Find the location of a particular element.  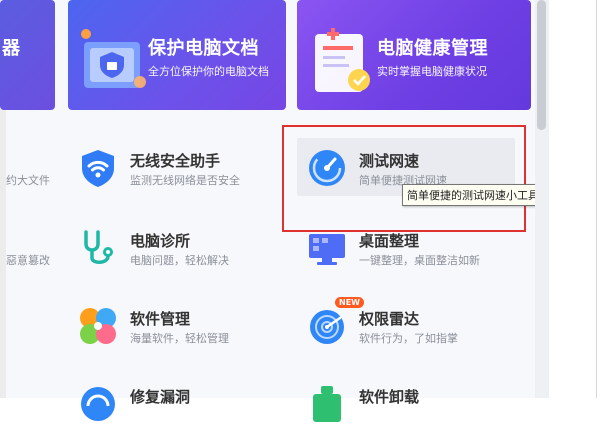

clover-icon is located at coordinates (98, 326).